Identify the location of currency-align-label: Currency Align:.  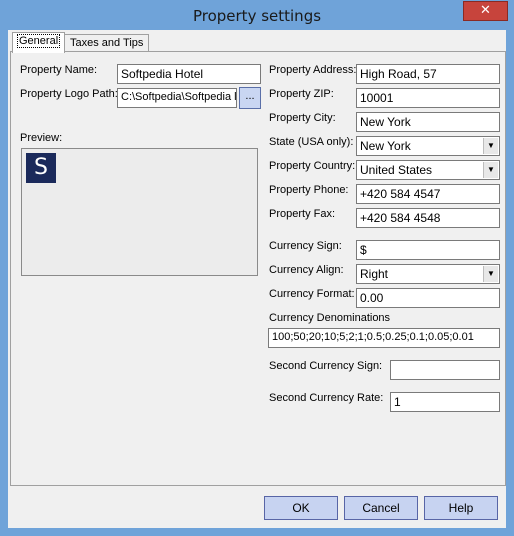
(306, 270).